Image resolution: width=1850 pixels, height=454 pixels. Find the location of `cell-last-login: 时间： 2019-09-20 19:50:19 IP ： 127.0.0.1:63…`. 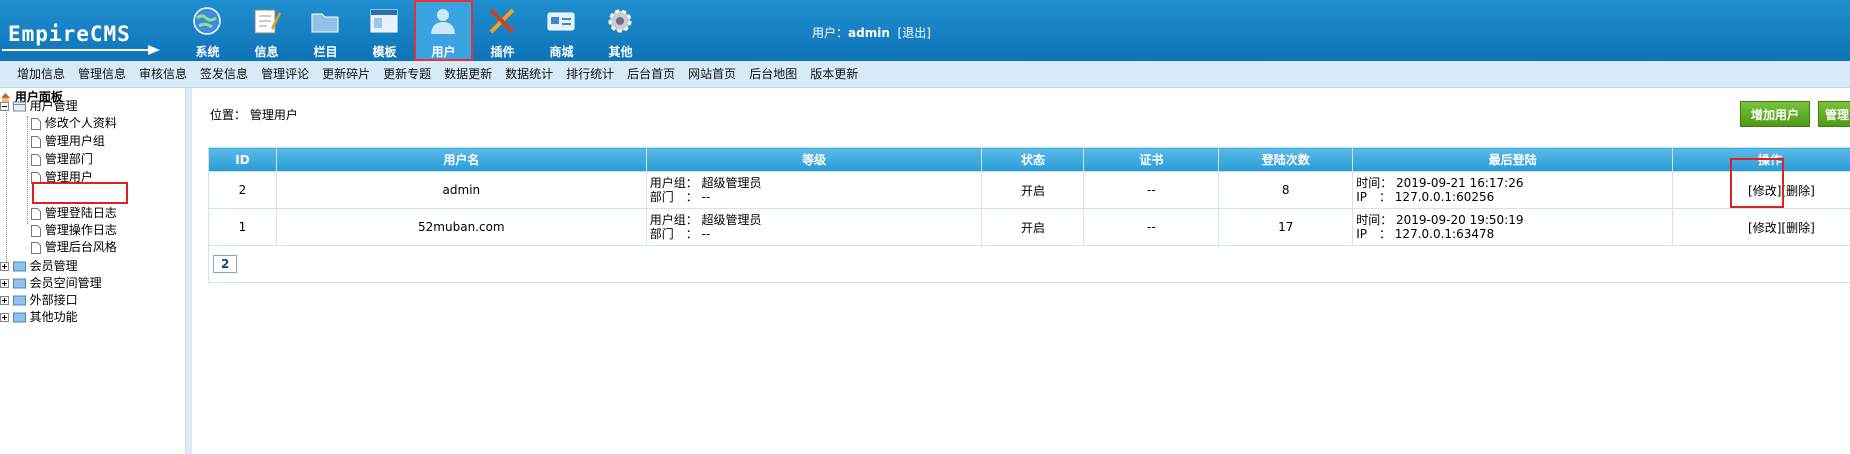

cell-last-login: 时间： 2019-09-20 19:50:19 IP ： 127.0.0.1:63… is located at coordinates (1513, 227).